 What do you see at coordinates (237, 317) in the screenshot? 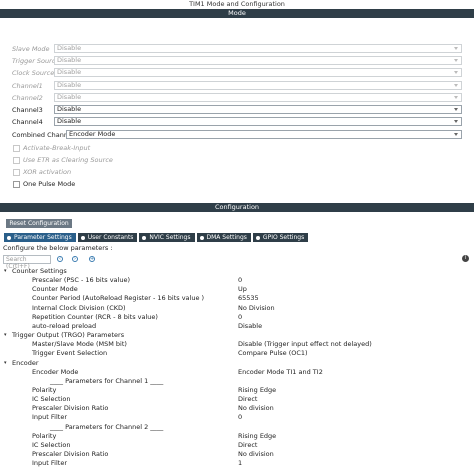
I see `tree-row: Repetition Counter (RCR - 8 bits value) 0` at bounding box center [237, 317].